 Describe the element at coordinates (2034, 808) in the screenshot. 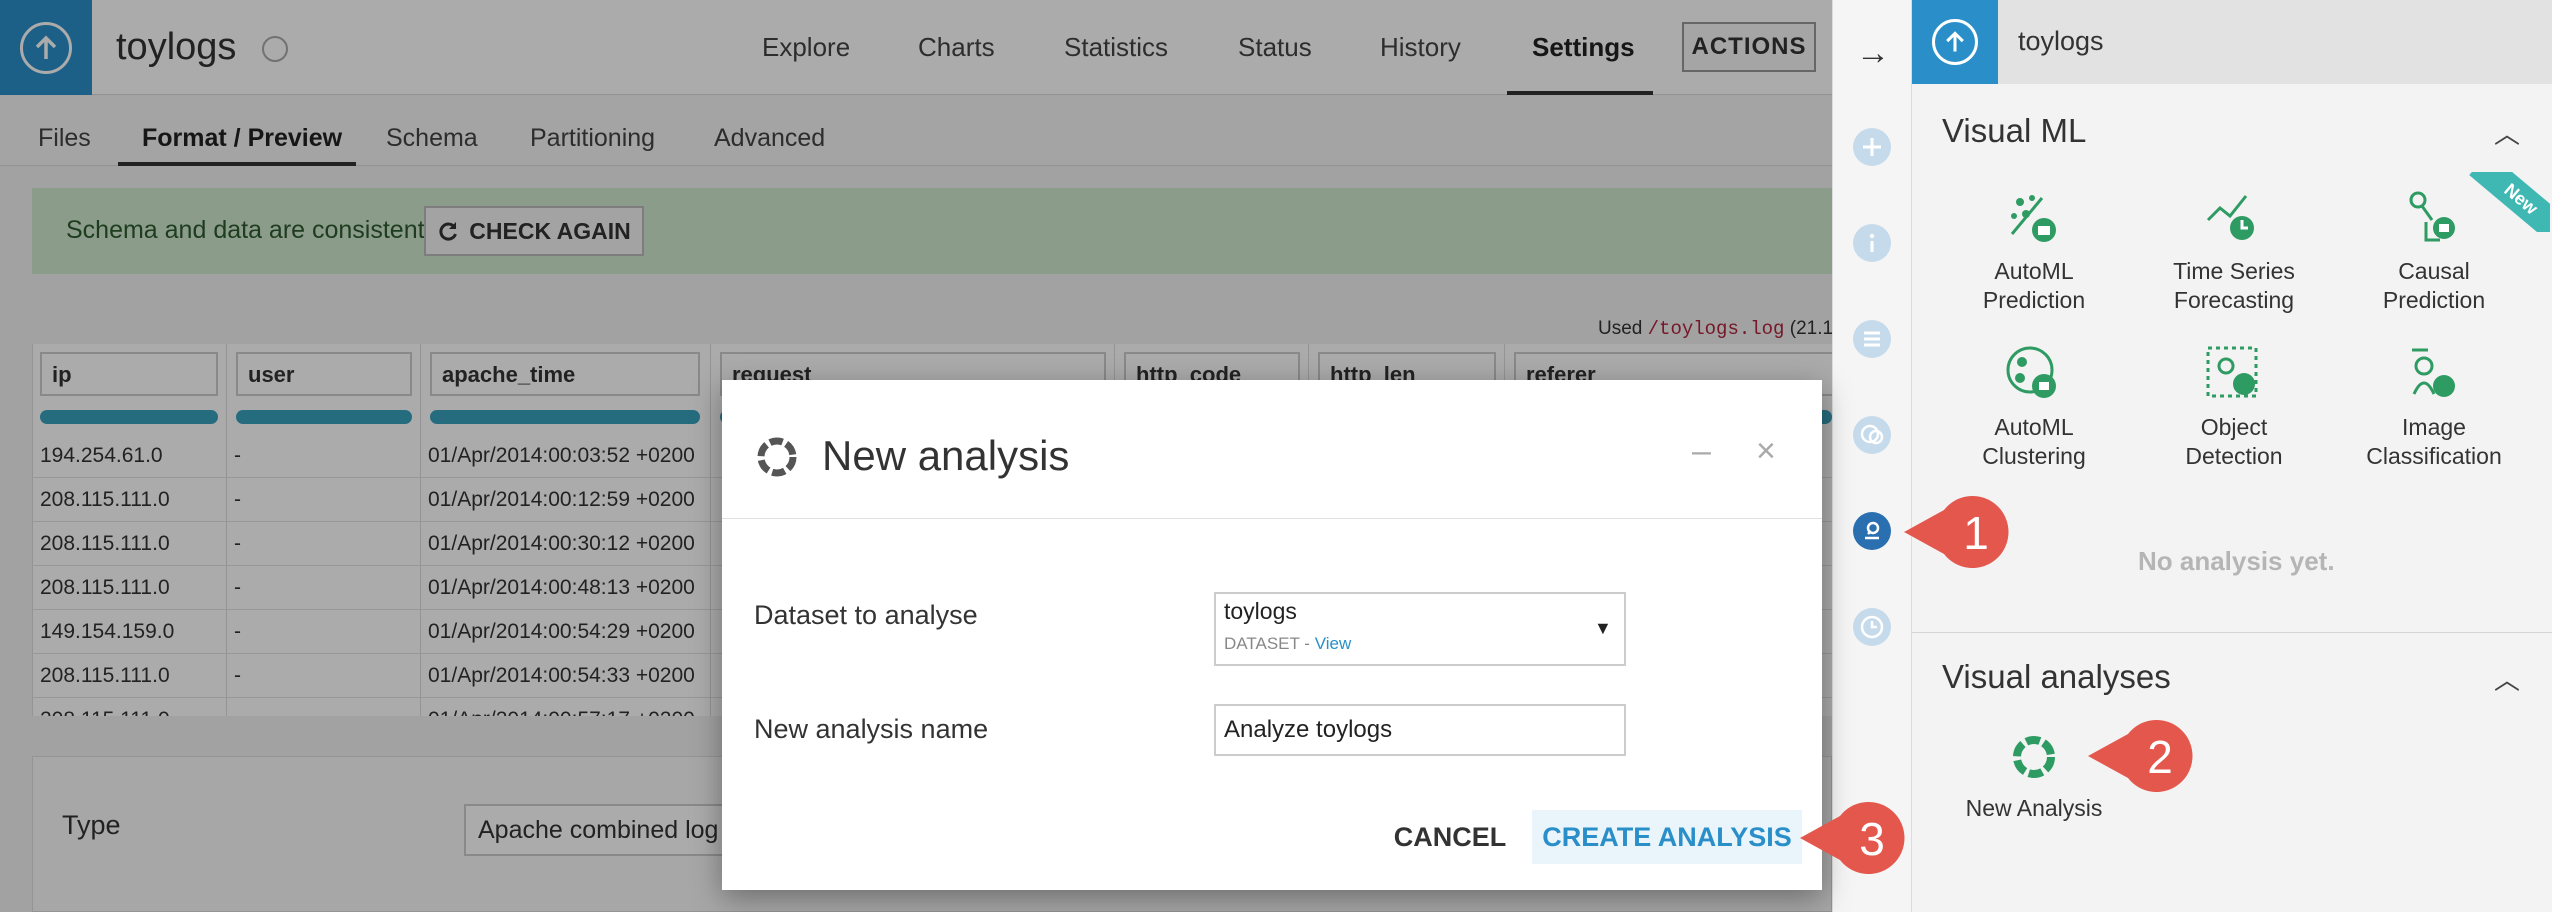

I see `new-analysis-label: New Analysis` at that location.